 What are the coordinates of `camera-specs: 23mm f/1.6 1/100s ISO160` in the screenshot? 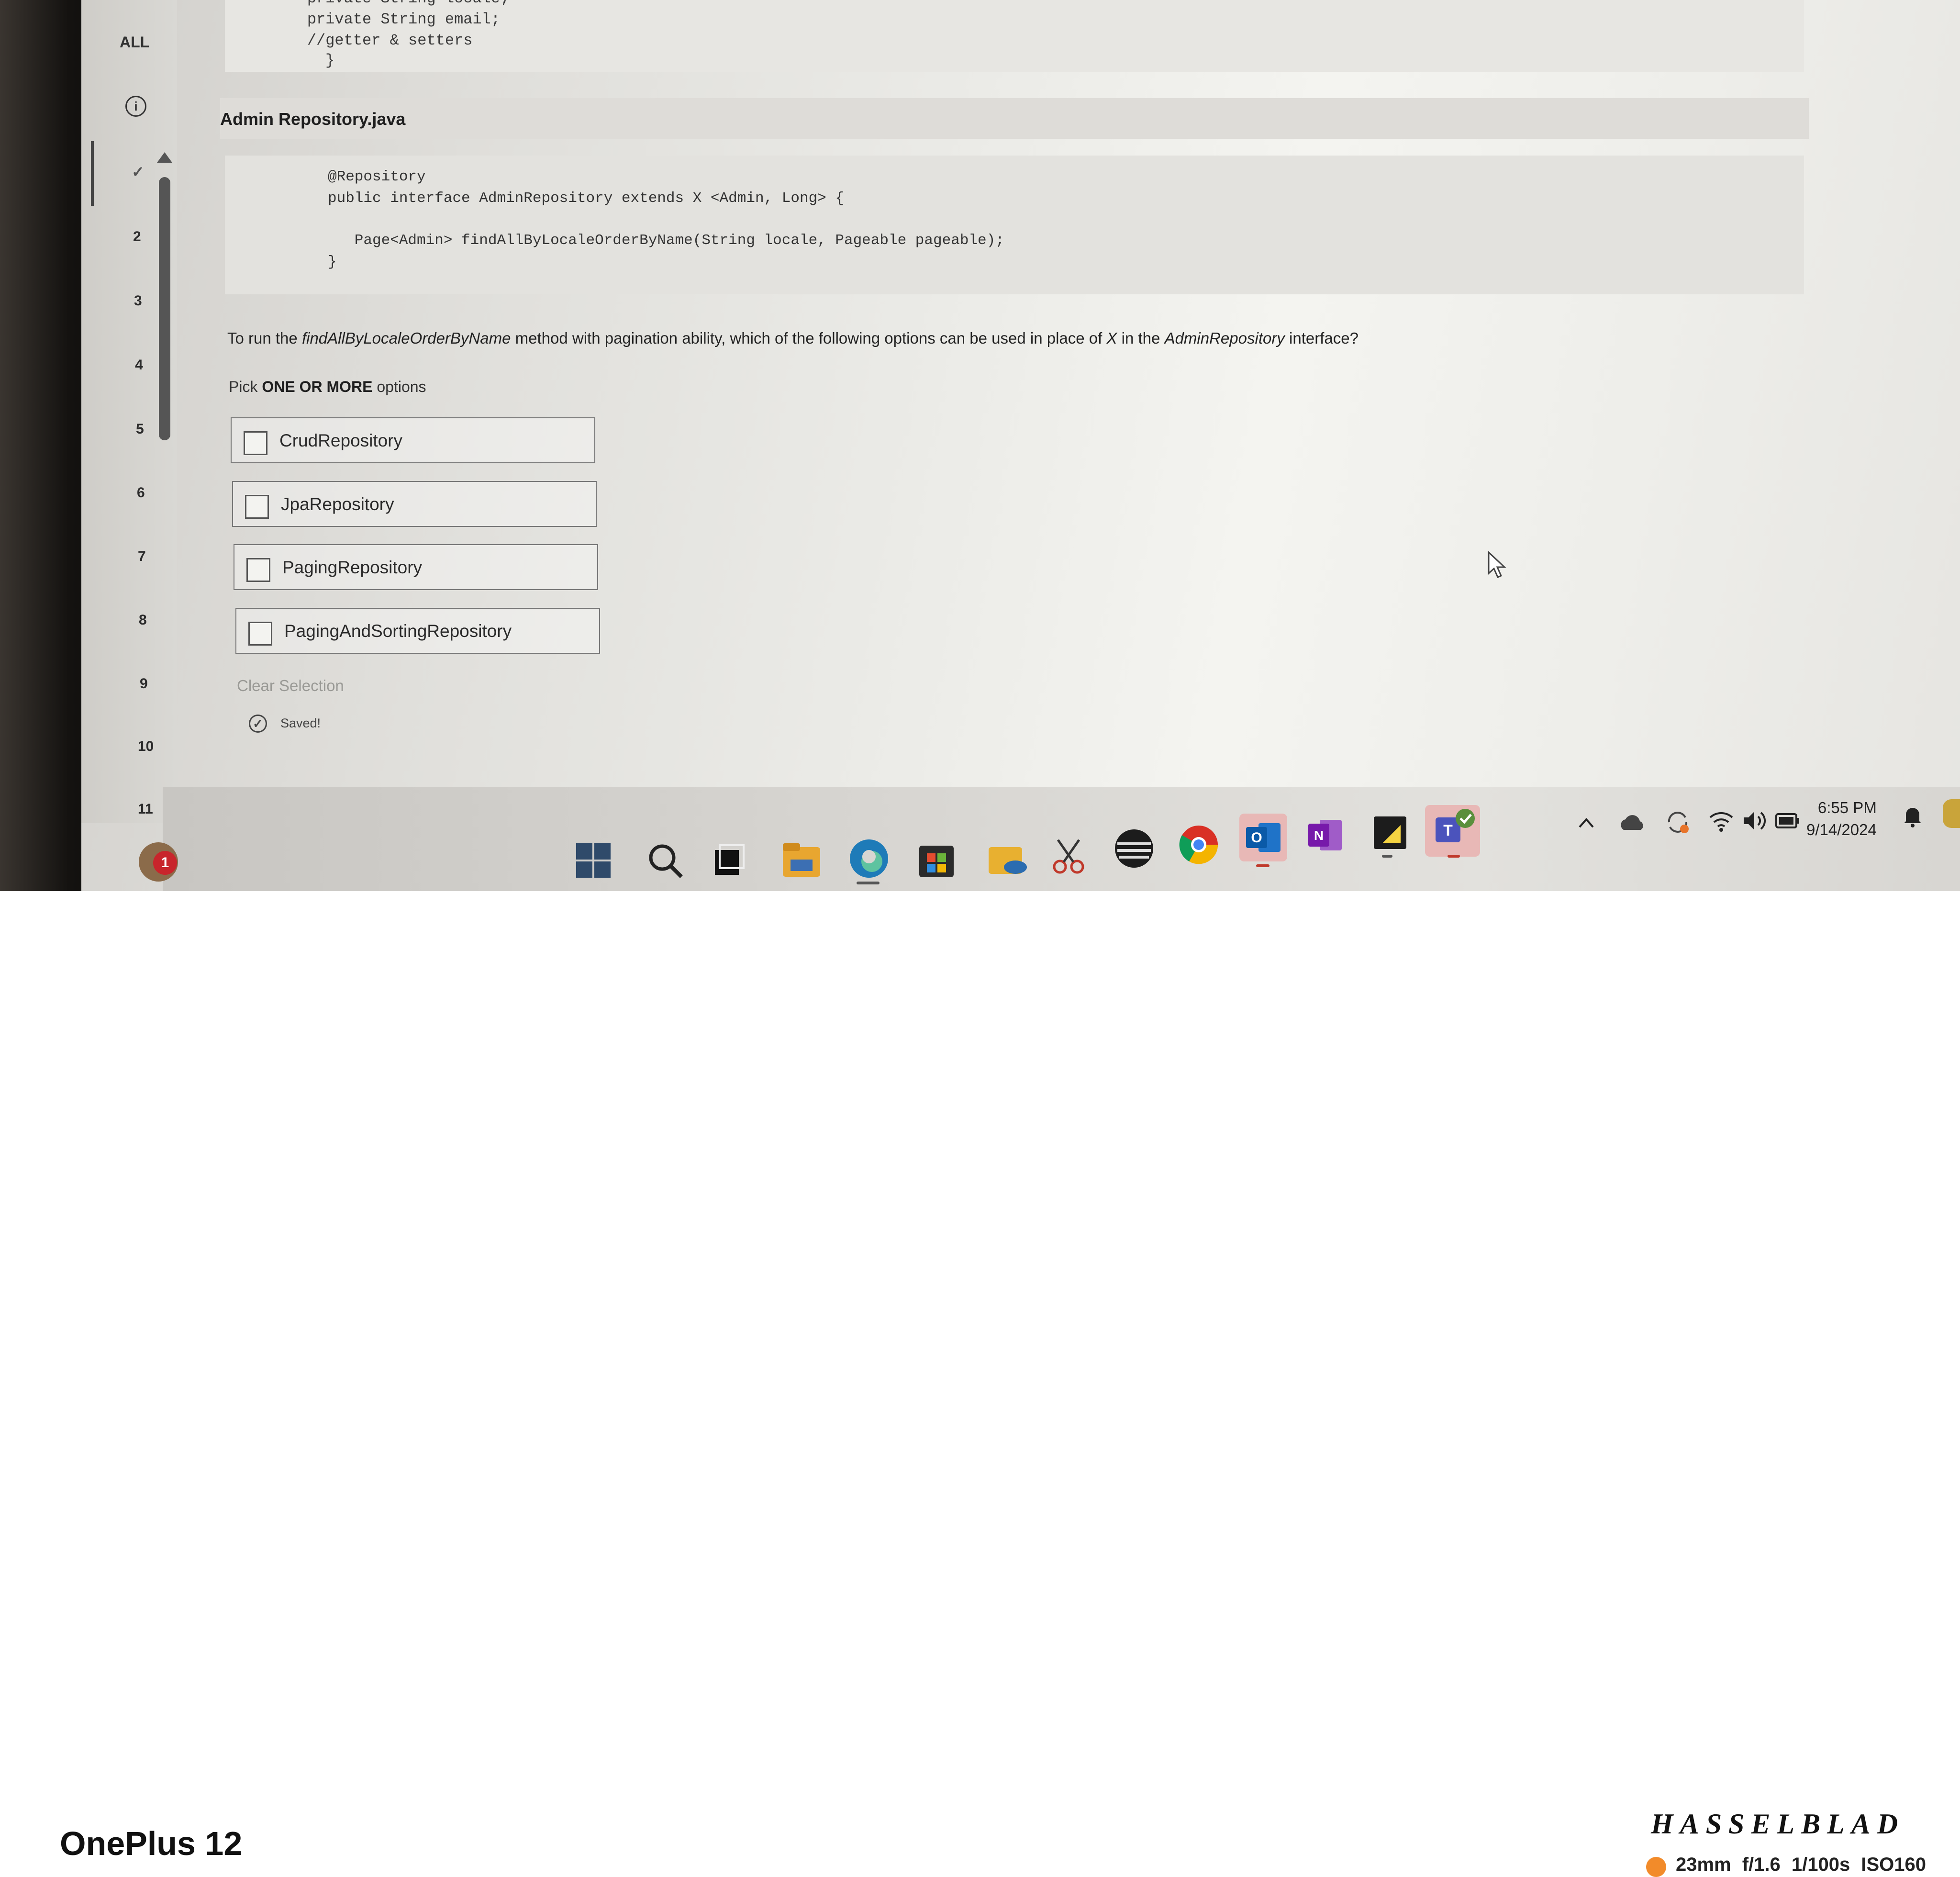 It's located at (1801, 1864).